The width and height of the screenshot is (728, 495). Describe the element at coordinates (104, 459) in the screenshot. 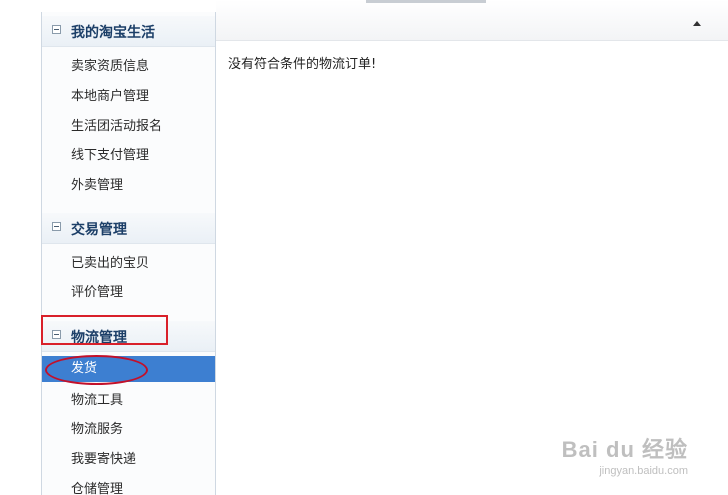

I see `sidebar-item-label: 我要寄快递` at that location.